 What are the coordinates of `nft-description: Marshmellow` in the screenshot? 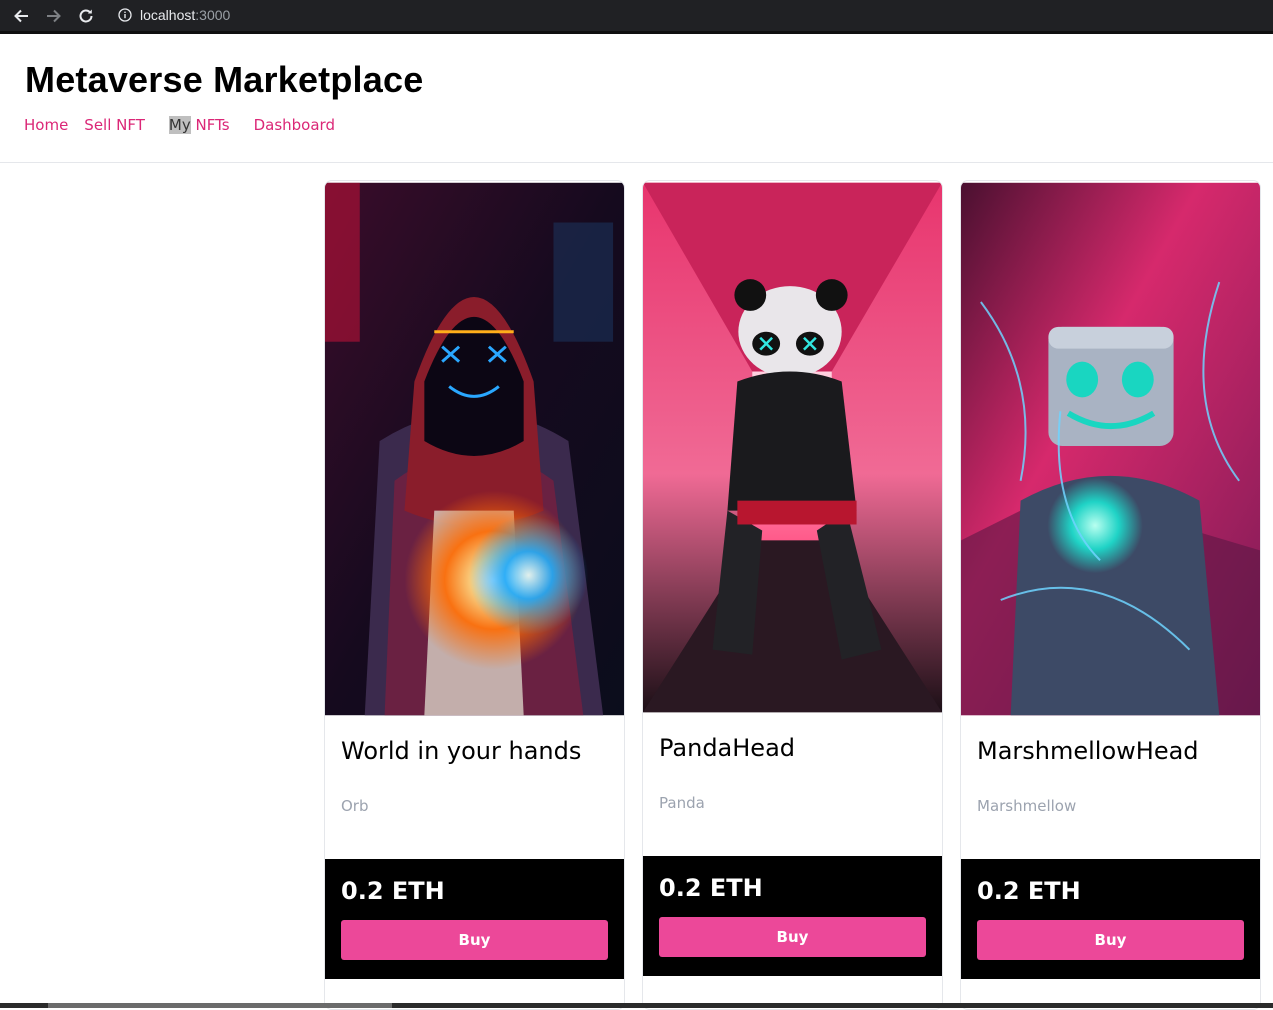 It's located at (1027, 806).